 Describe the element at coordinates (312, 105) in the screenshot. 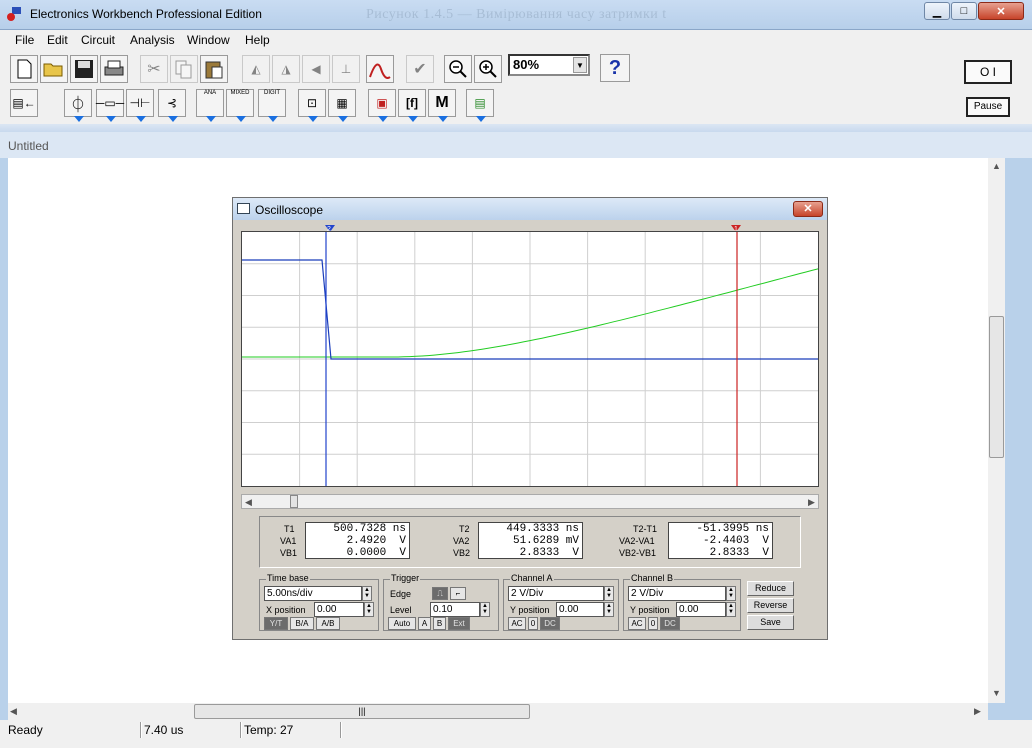

I see `logic-gates-bin-button: ⊡` at that location.